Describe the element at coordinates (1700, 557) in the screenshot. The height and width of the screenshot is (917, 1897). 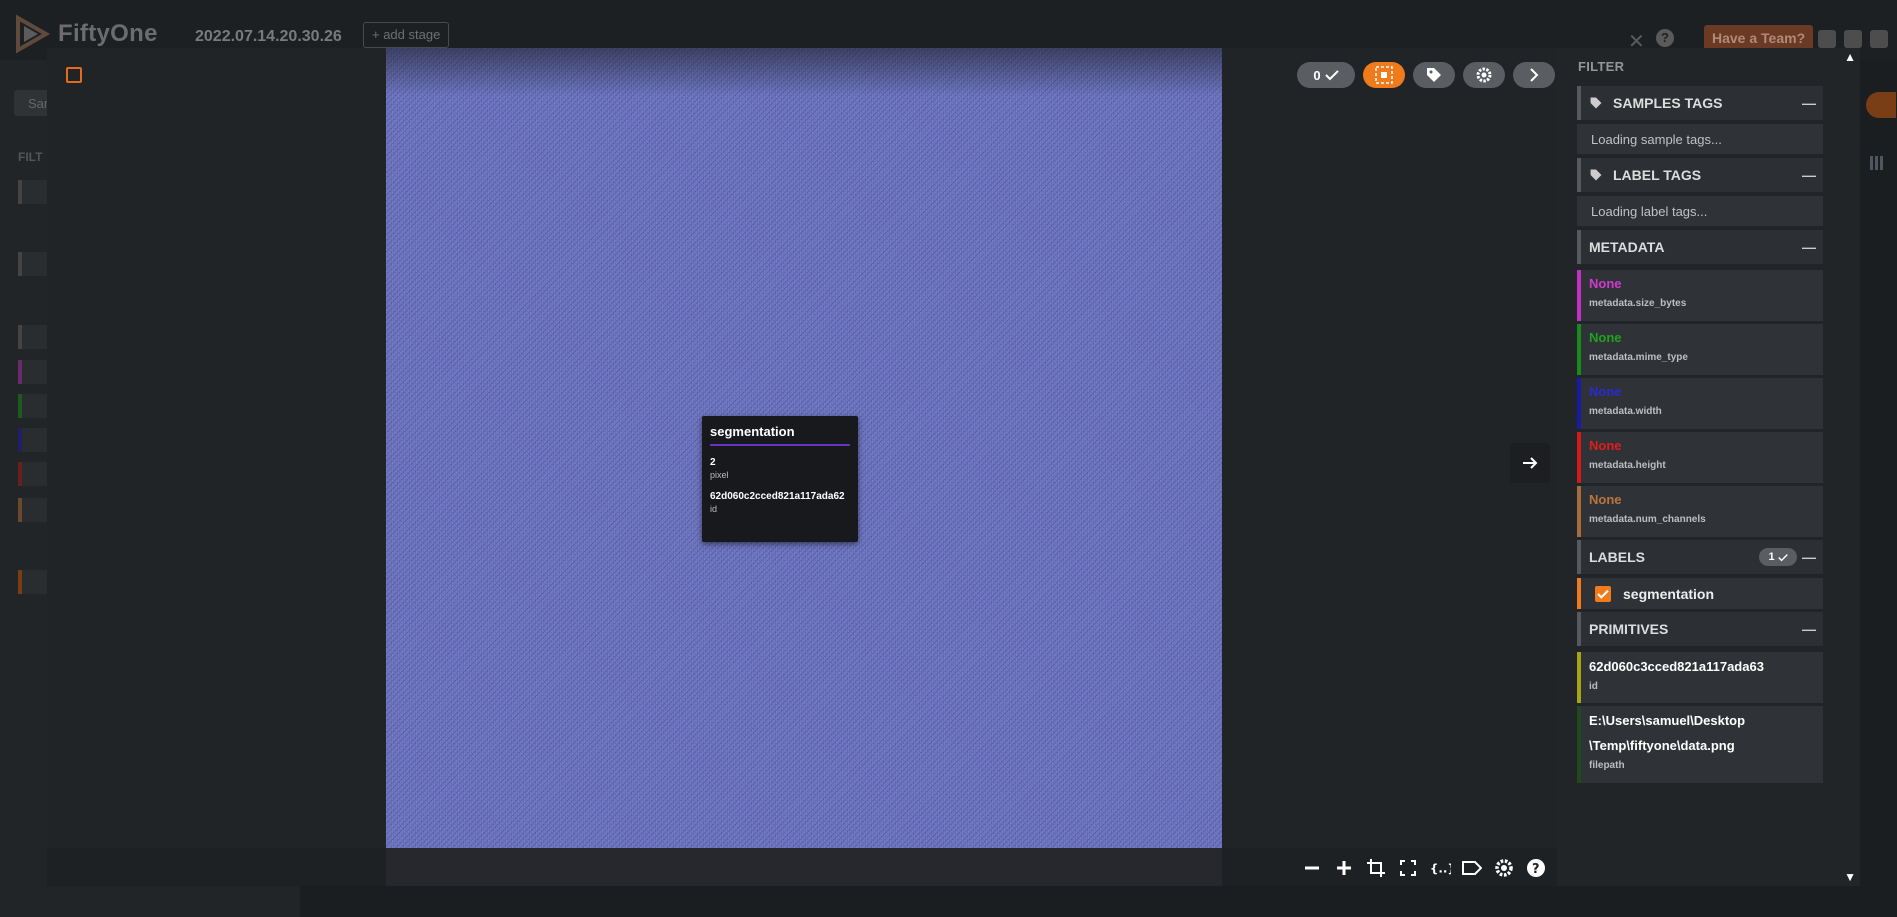
I see `group-labels: LABELS 1 —` at that location.